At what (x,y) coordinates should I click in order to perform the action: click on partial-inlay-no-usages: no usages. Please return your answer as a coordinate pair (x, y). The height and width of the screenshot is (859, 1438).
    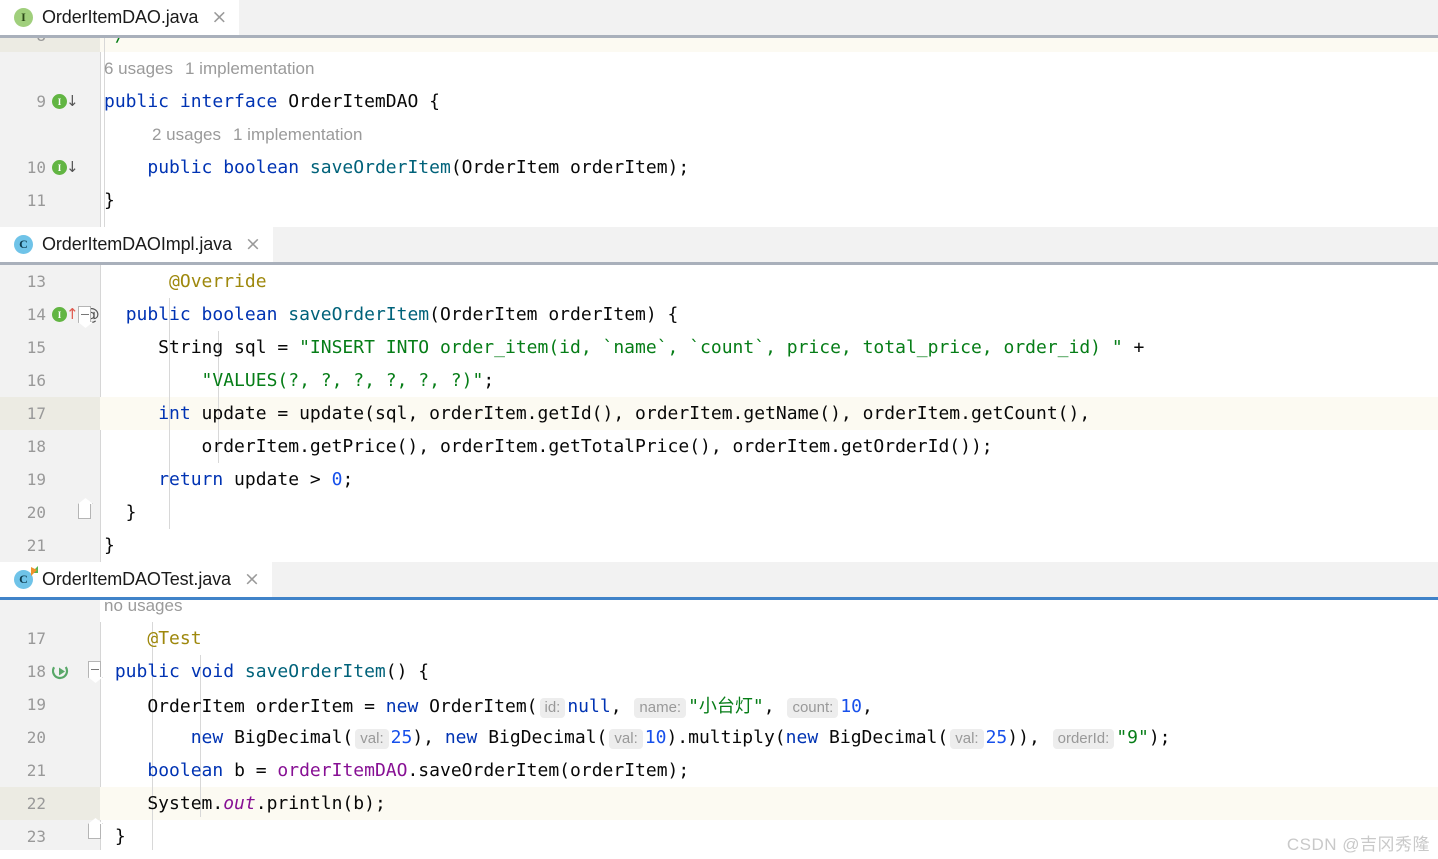
    Looking at the image, I should click on (719, 611).